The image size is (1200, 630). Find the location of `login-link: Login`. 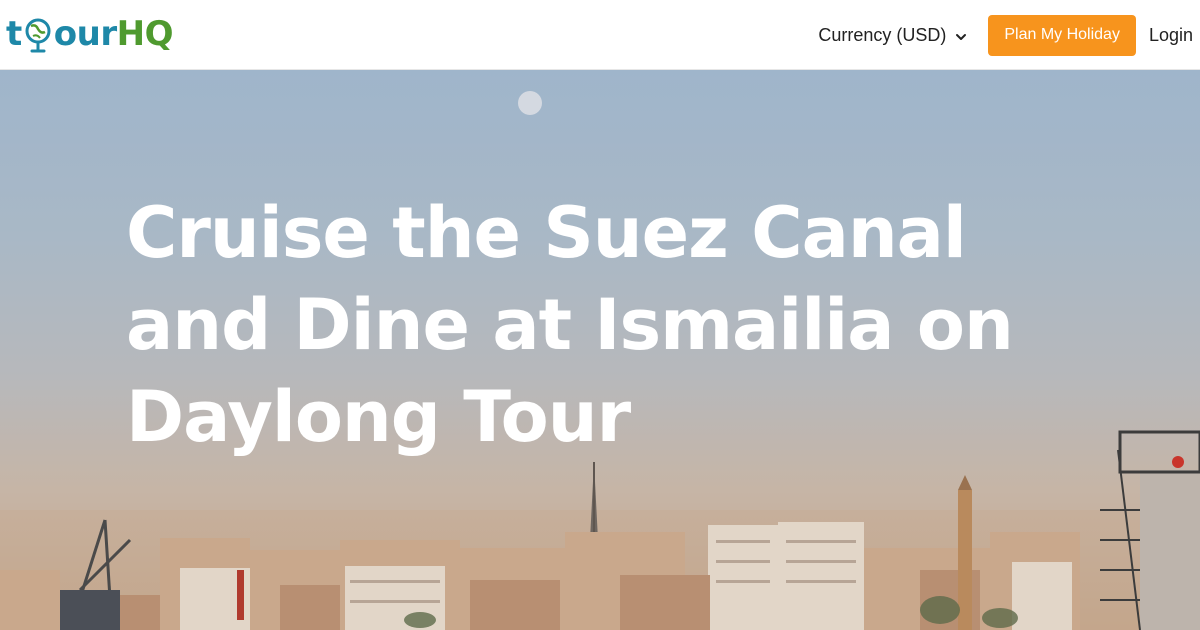

login-link: Login is located at coordinates (1171, 35).